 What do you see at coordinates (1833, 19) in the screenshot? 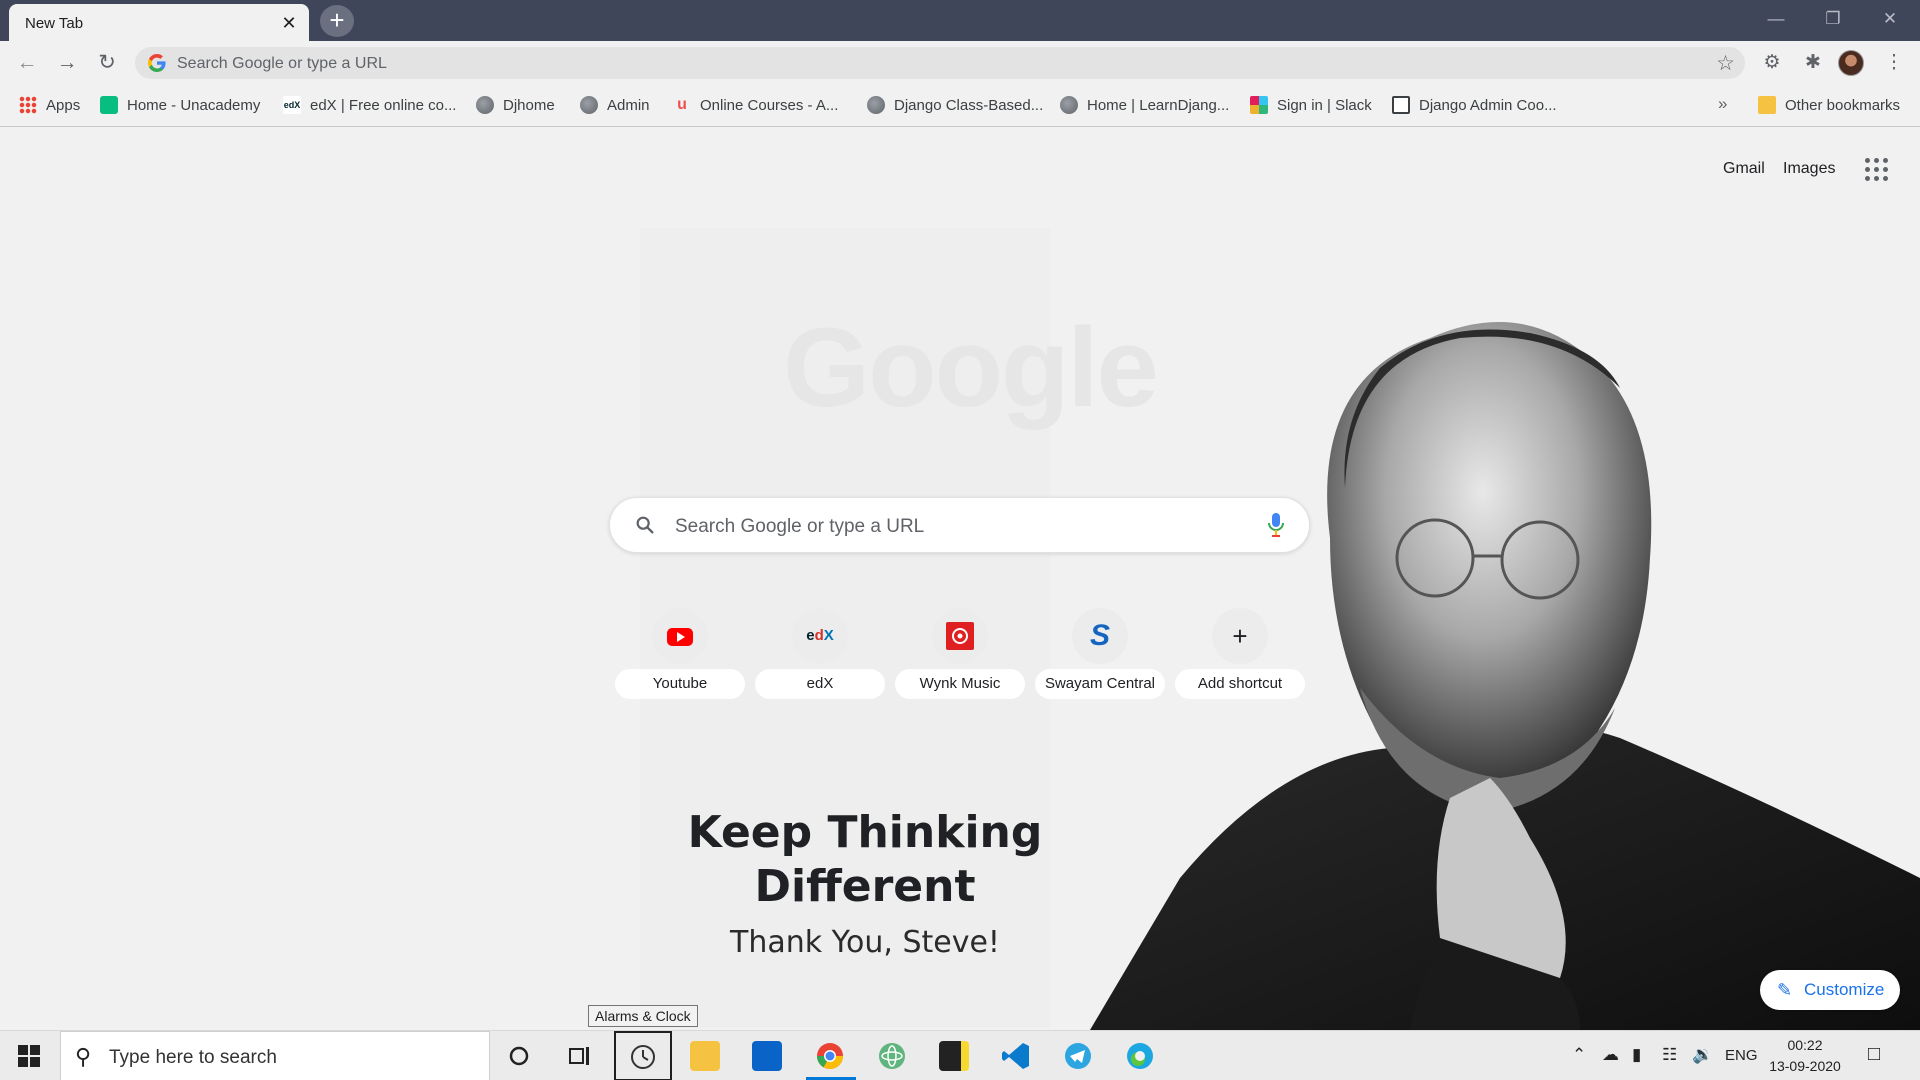
I see `restore-button: ❐` at bounding box center [1833, 19].